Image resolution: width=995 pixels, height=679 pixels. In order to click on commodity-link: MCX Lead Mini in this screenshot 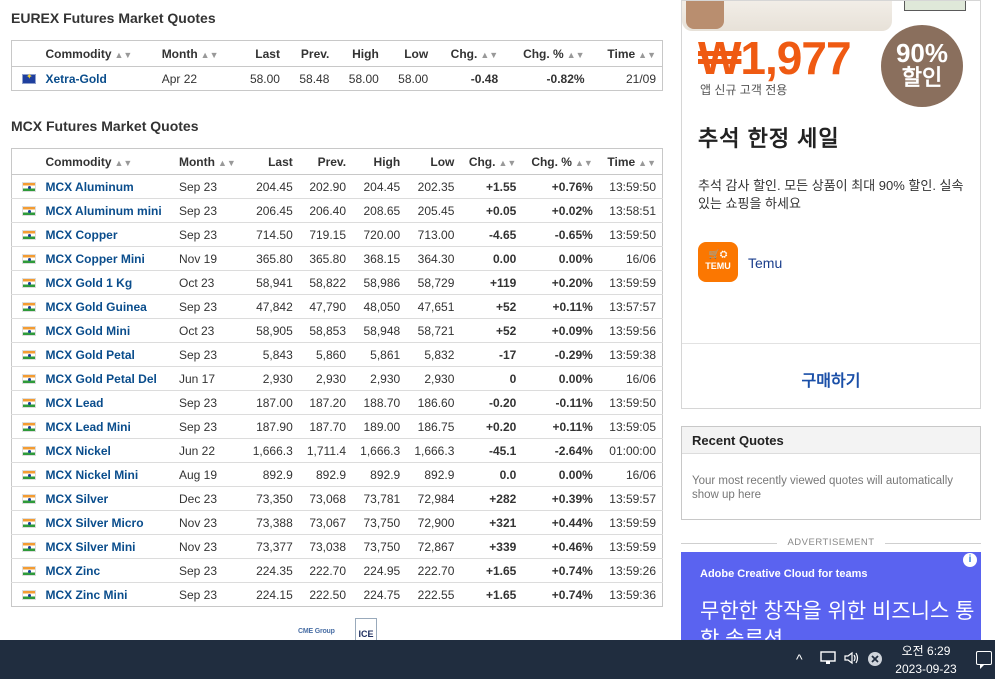, I will do `click(88, 427)`.